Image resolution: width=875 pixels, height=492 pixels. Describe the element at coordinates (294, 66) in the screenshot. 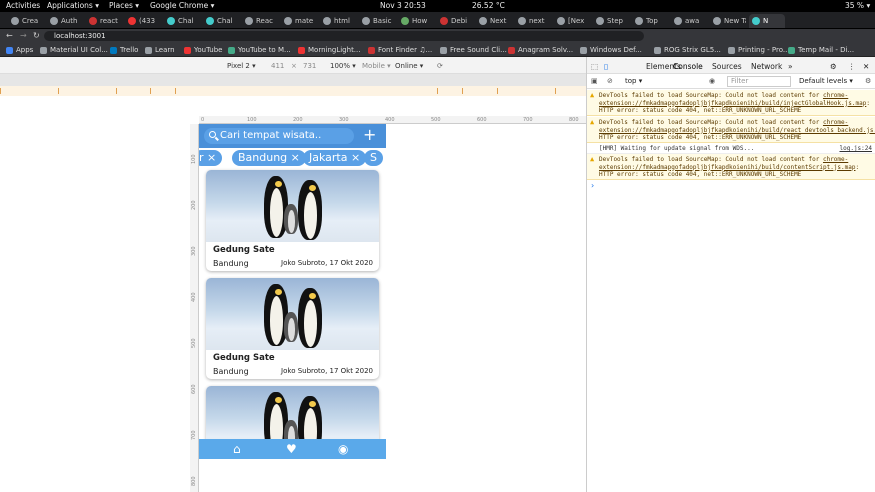

I see `dimension-x: ×` at that location.